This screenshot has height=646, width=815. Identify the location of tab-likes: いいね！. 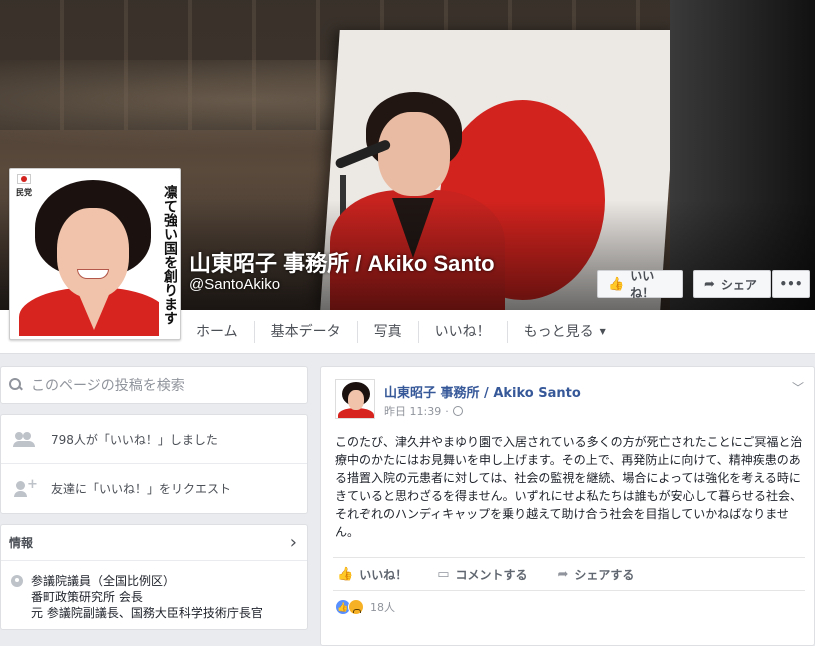
(463, 332).